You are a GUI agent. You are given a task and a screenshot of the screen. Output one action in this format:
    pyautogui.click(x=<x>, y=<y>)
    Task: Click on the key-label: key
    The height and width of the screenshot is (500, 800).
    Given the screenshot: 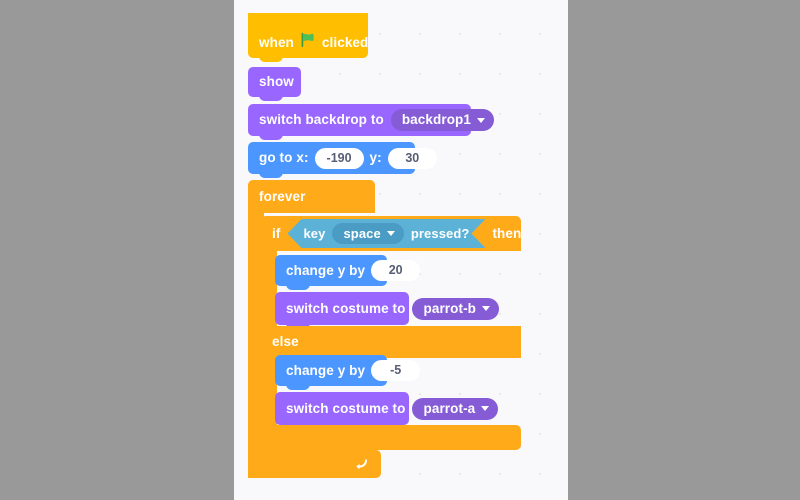 What is the action you would take?
    pyautogui.click(x=314, y=233)
    